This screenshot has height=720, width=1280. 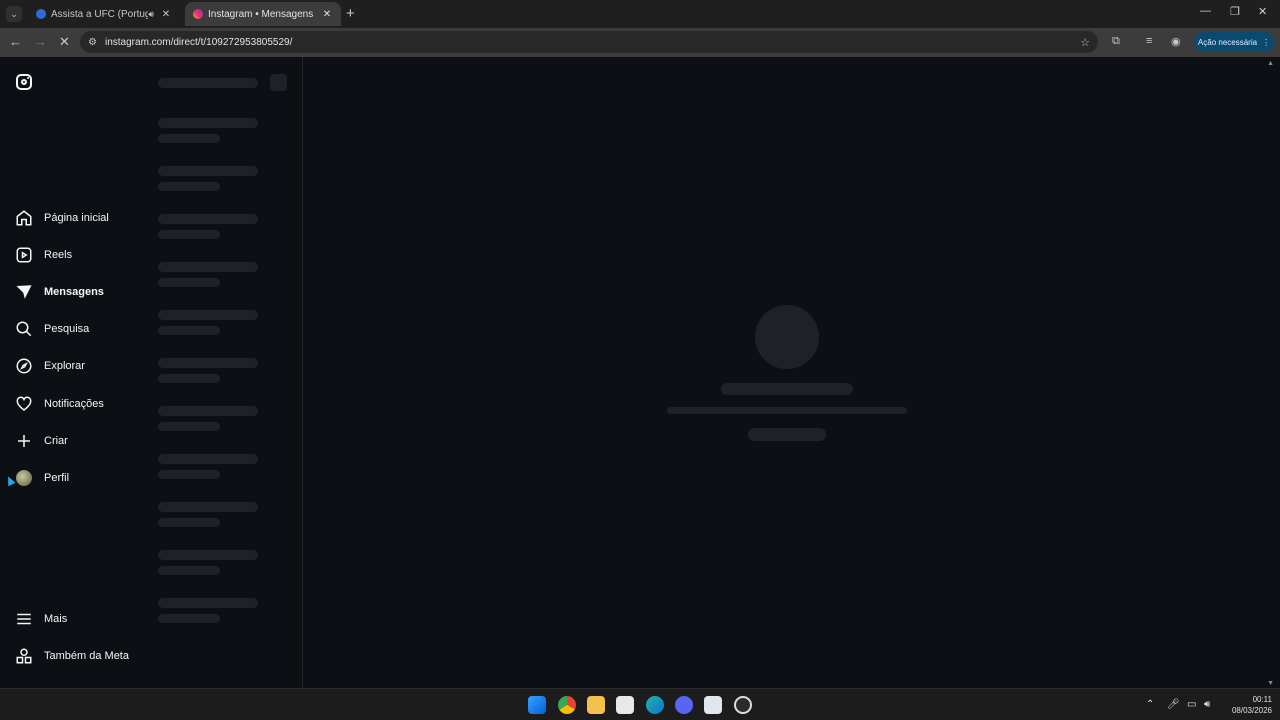 I want to click on nav-item-also-from-meta: Também da Meta, so click(x=71, y=656).